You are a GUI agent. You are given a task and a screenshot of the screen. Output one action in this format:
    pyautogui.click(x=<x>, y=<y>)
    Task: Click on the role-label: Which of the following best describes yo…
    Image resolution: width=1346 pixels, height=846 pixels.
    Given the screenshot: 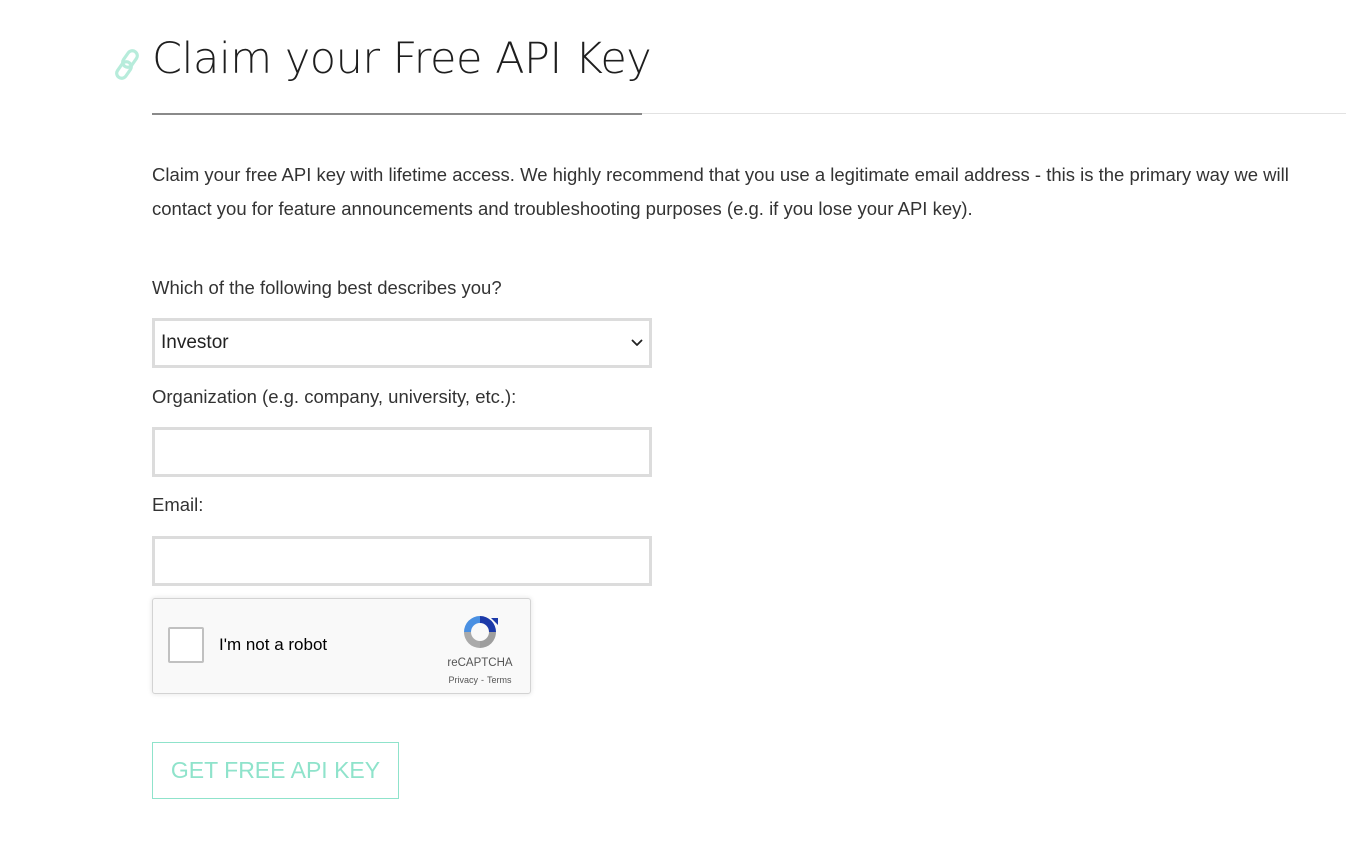 What is the action you would take?
    pyautogui.click(x=327, y=287)
    